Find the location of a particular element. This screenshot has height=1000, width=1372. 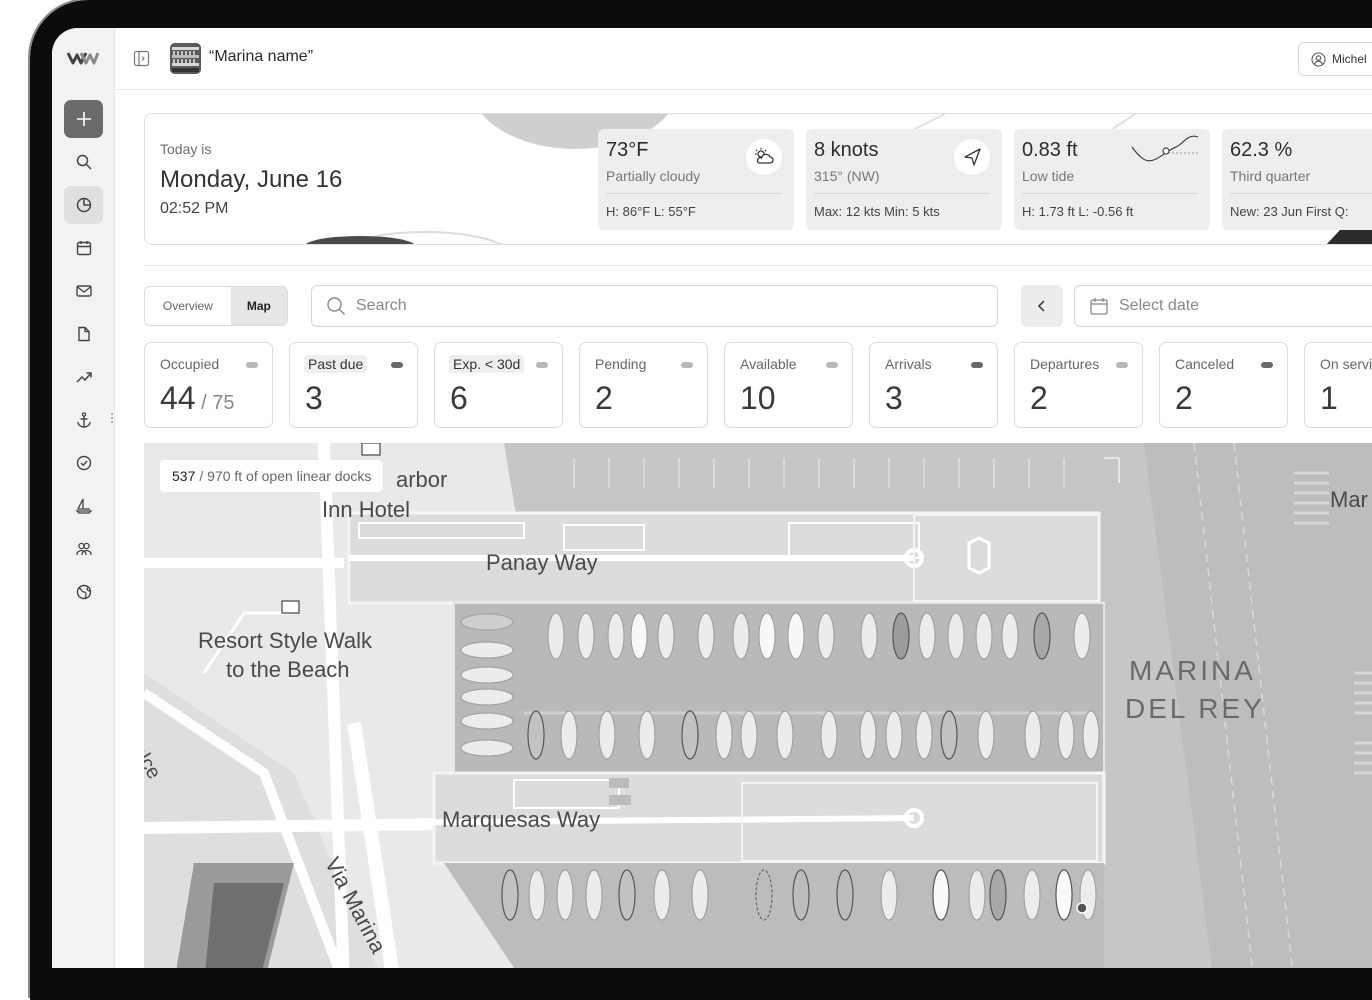

wind-direction-icon is located at coordinates (972, 157).